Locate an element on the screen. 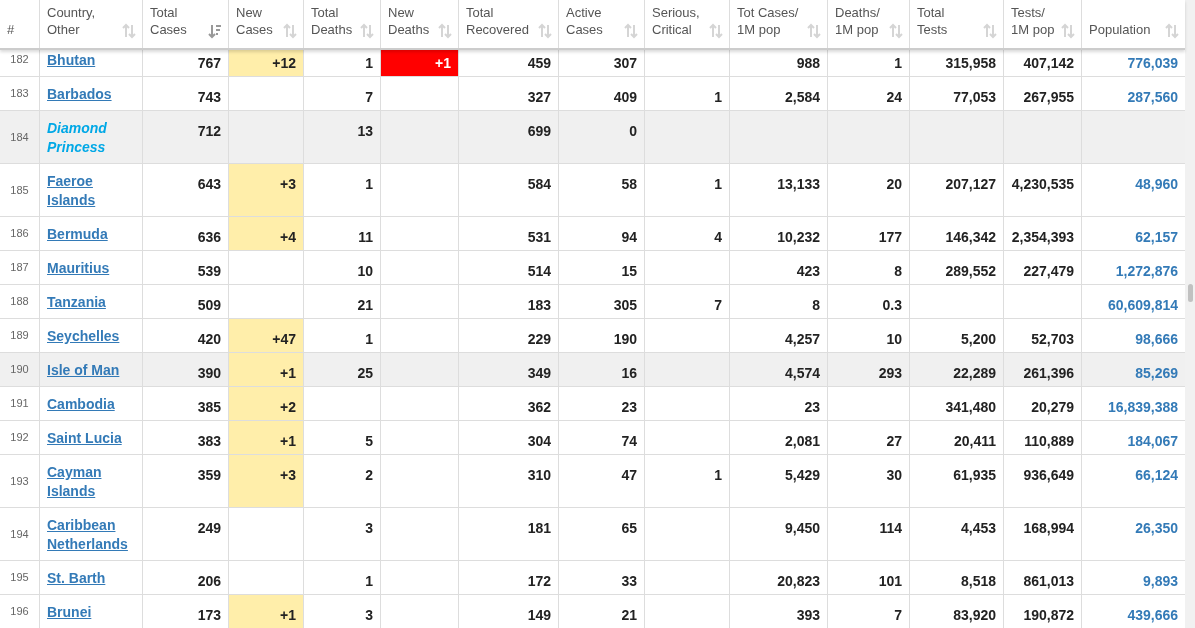 The width and height of the screenshot is (1195, 628). column-header: Country, Other is located at coordinates (91, 24).